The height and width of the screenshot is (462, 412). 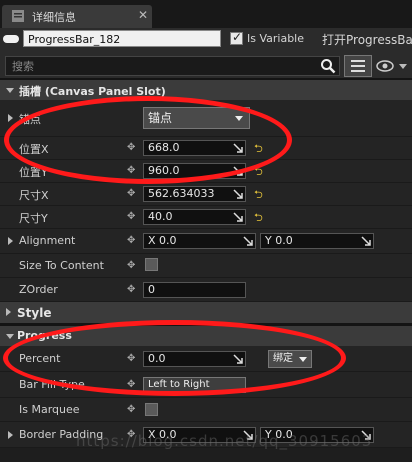 What do you see at coordinates (387, 66) in the screenshot?
I see `eye-icon` at bounding box center [387, 66].